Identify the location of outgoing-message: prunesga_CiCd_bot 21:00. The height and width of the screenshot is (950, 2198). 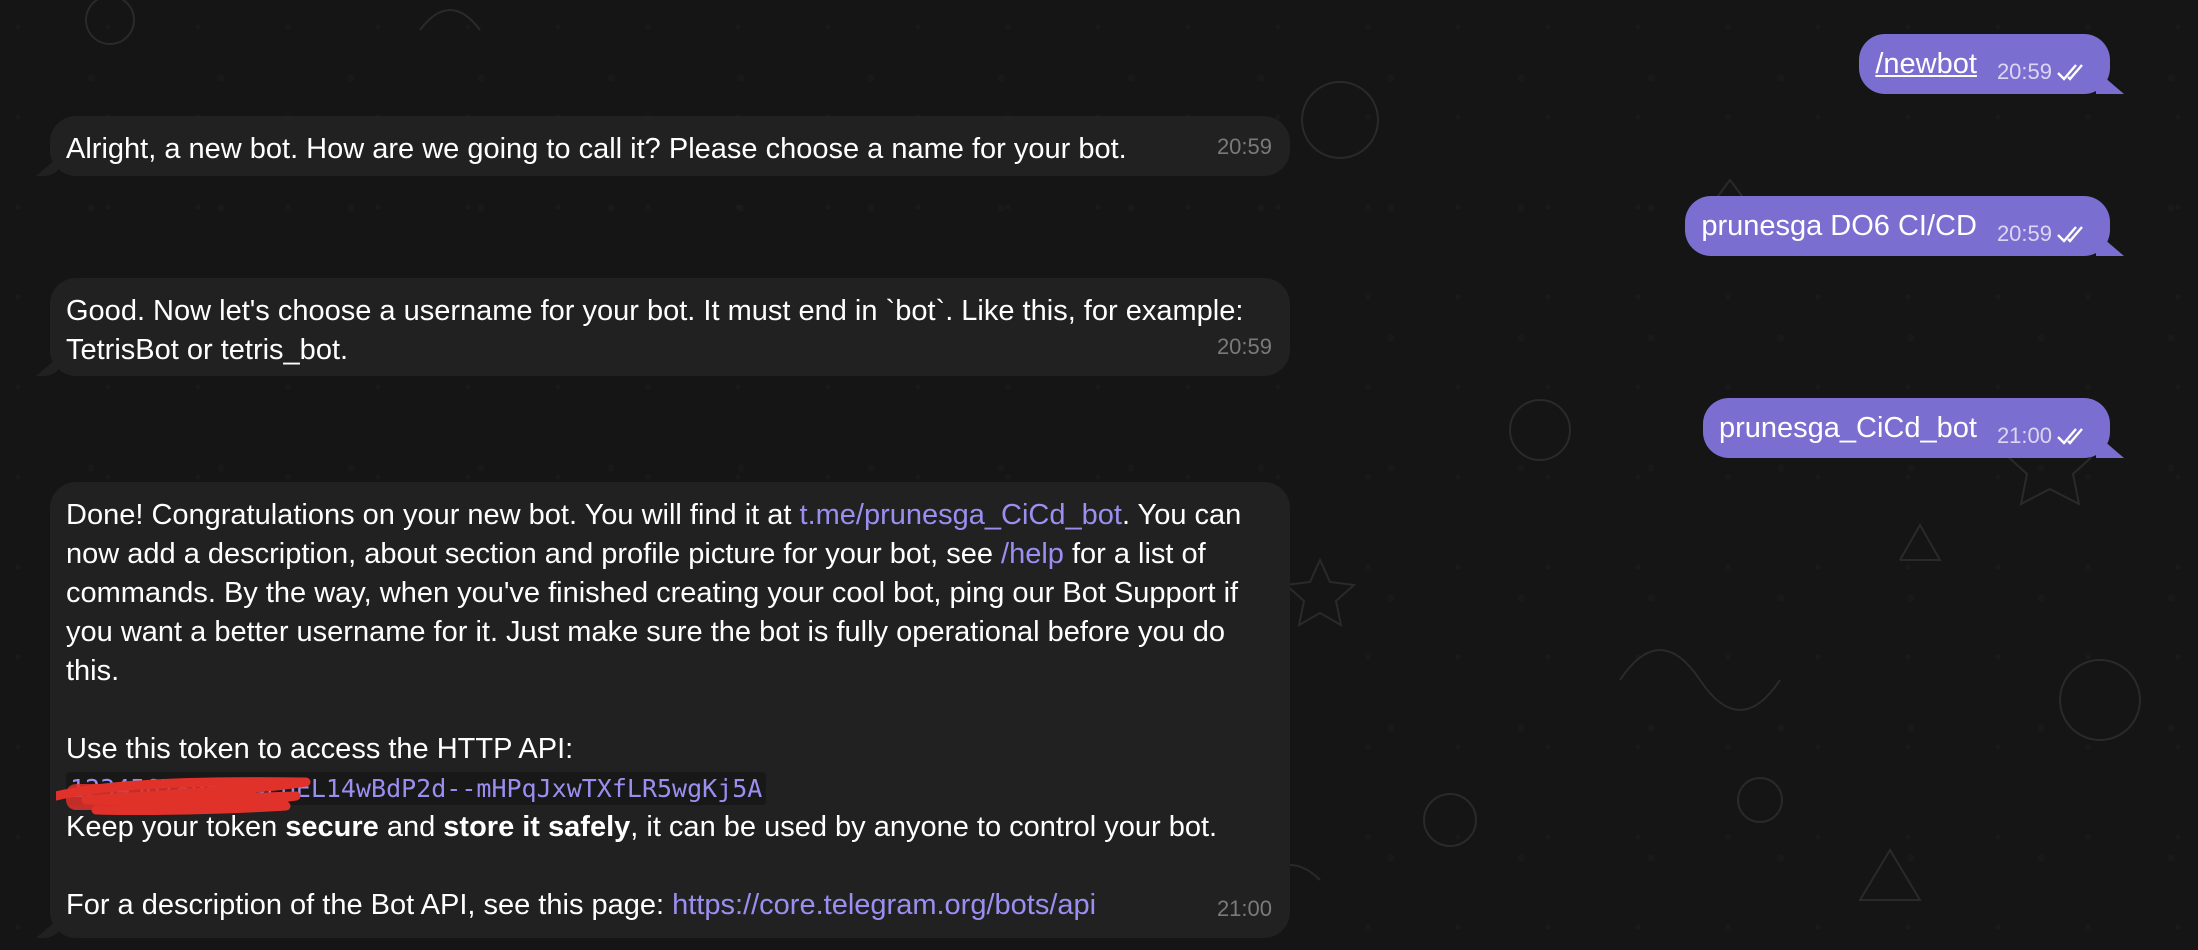
(1913, 428).